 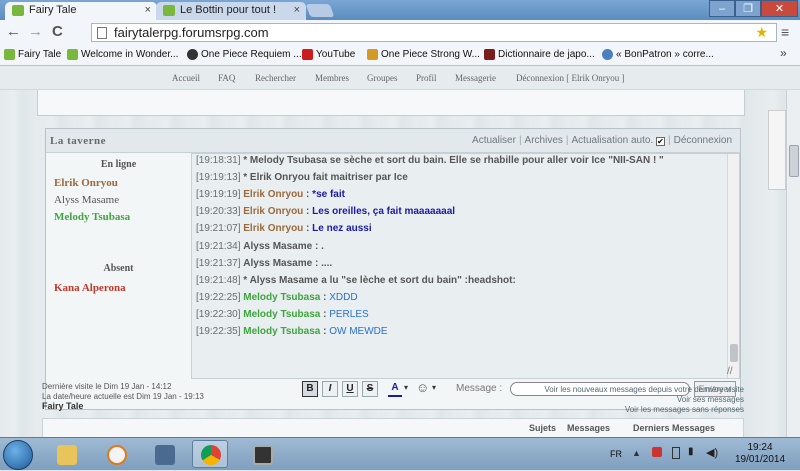 I want to click on forum-name: Fairy Tale, so click(x=62, y=406).